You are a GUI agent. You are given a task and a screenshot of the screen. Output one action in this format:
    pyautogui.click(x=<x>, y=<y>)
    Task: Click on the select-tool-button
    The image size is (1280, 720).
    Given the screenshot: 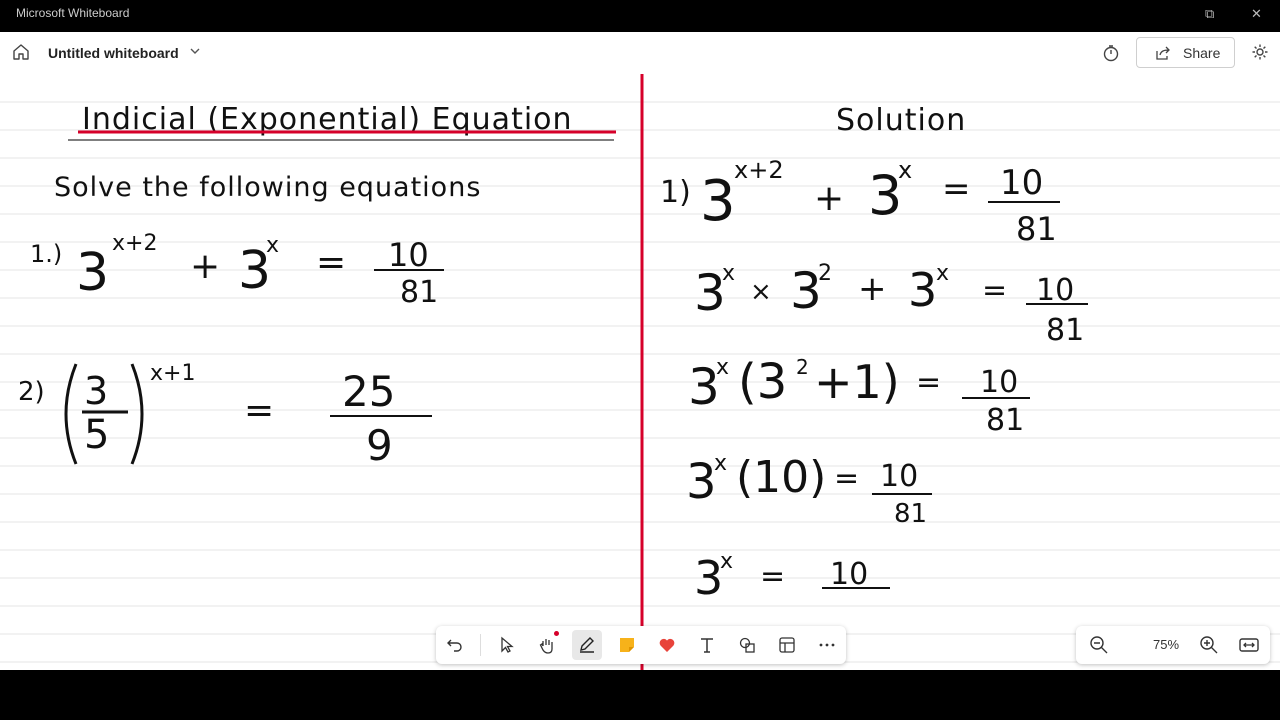 What is the action you would take?
    pyautogui.click(x=507, y=645)
    